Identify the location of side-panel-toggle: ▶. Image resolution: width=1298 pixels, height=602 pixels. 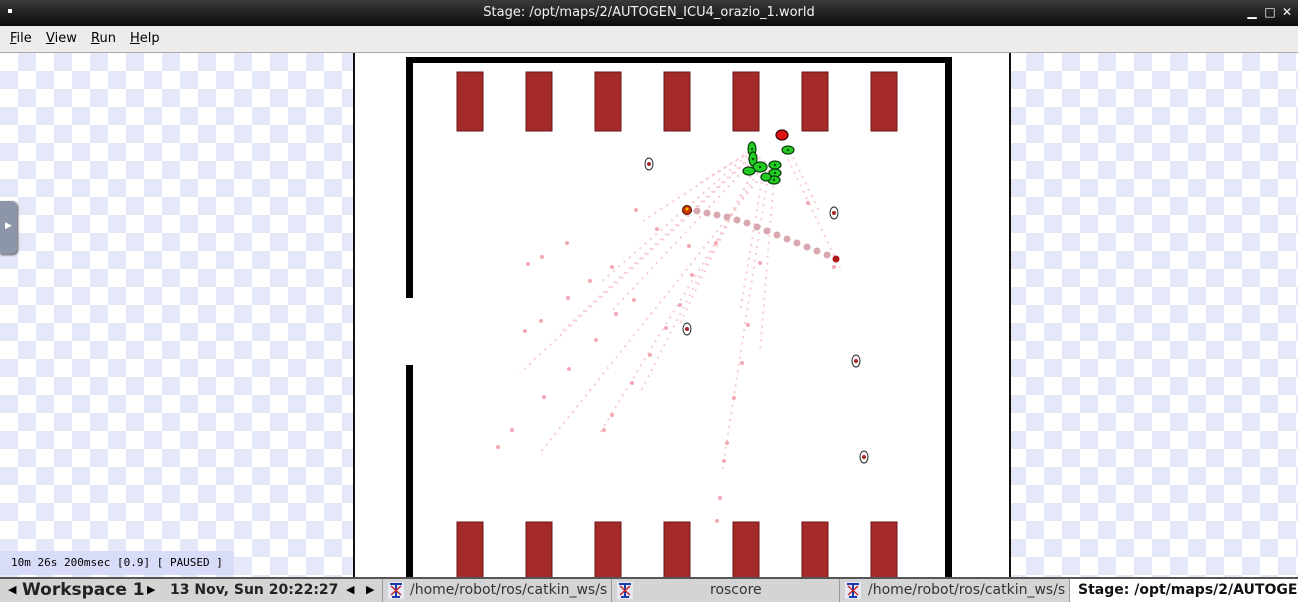
(8, 227).